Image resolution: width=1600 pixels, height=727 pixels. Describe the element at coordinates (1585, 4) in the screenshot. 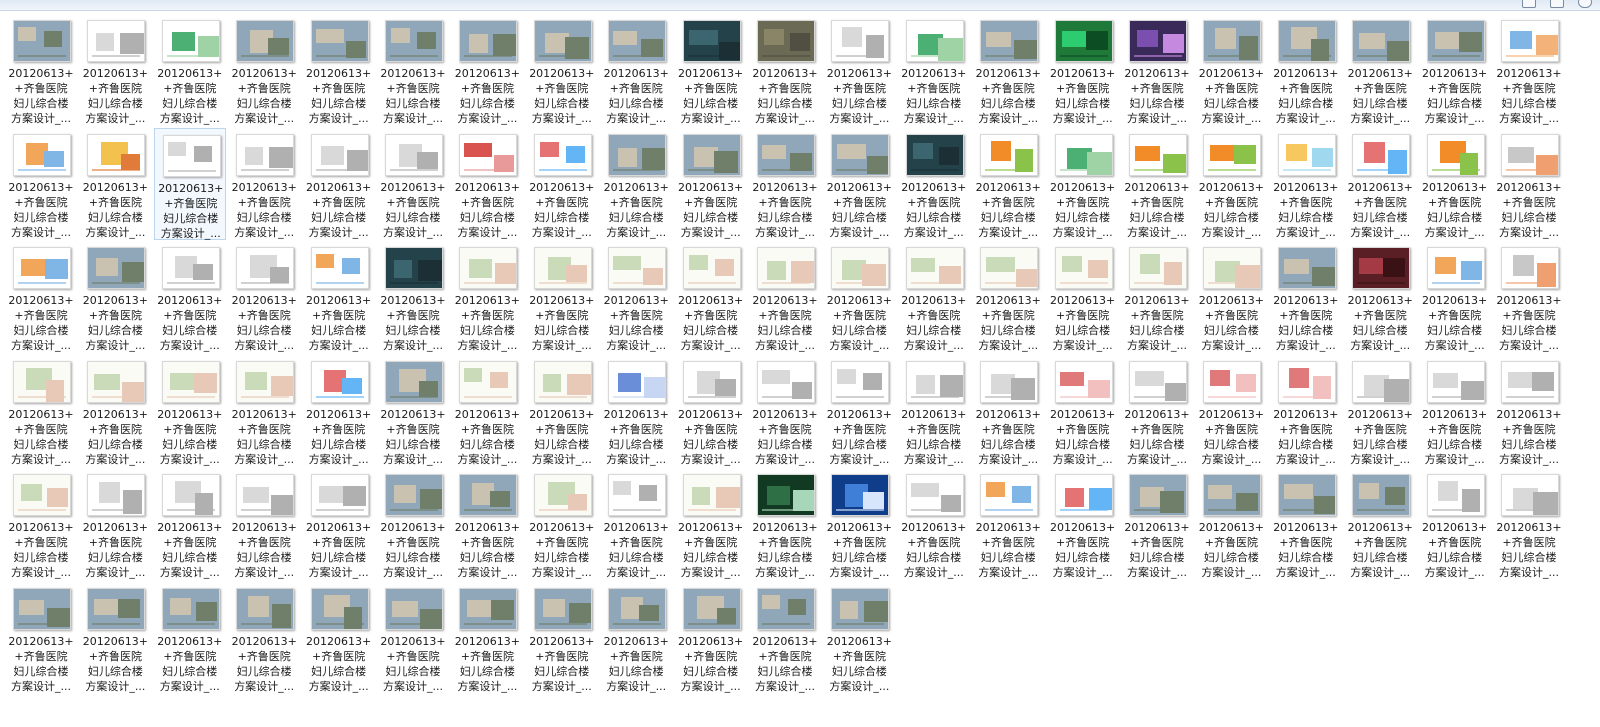

I see `help-icon` at that location.